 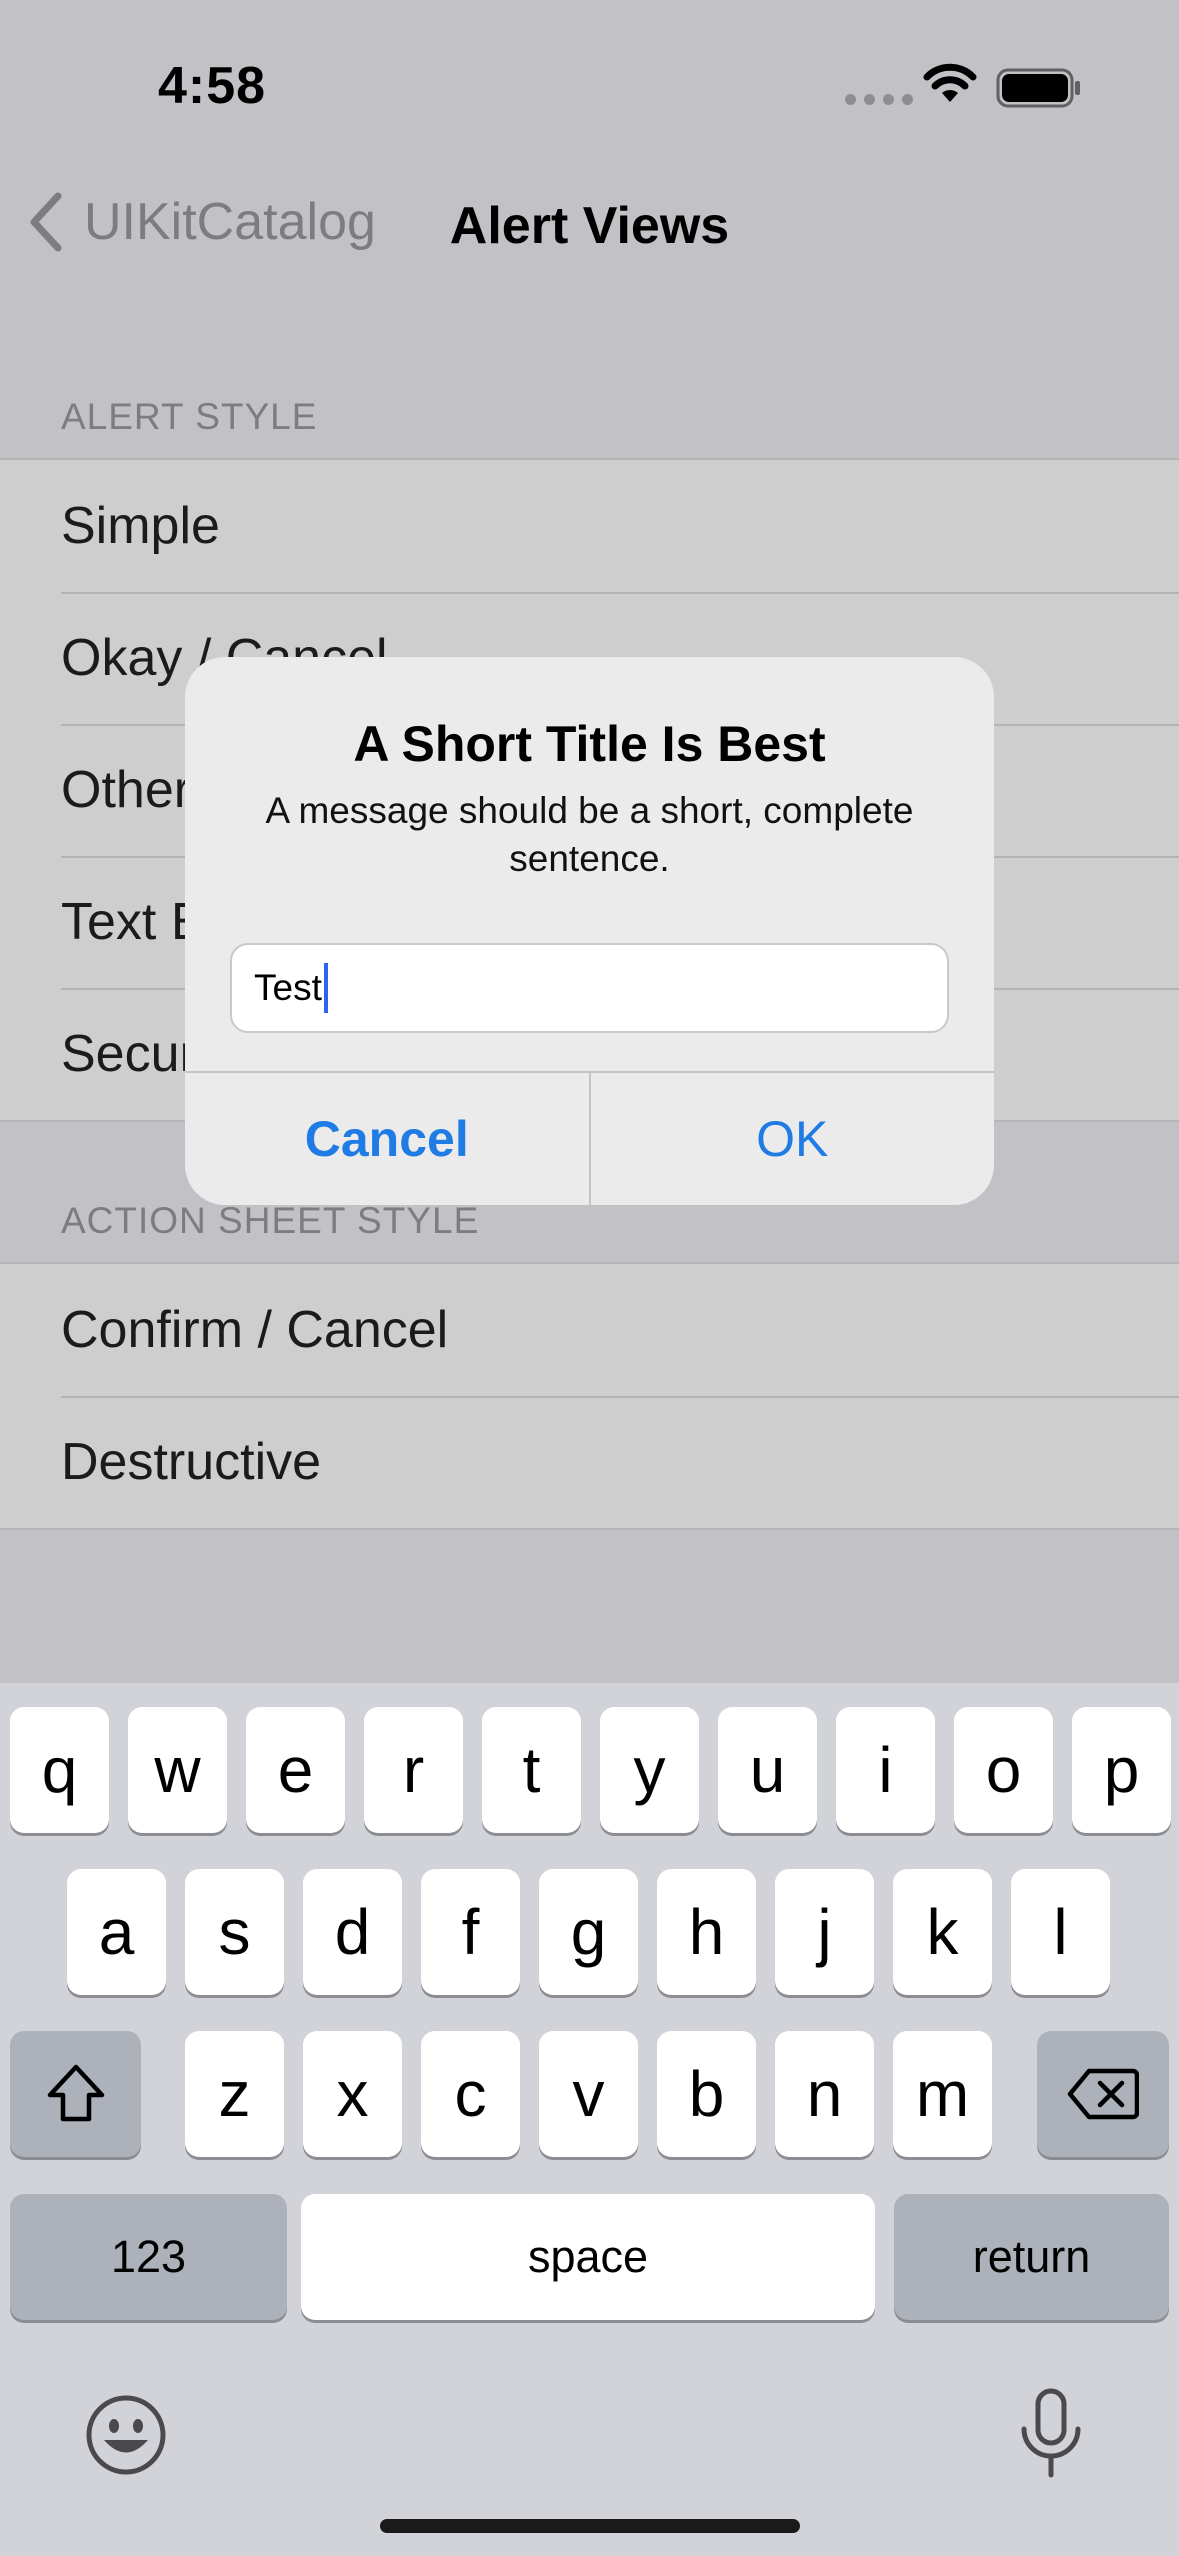 I want to click on key-w: w, so click(x=177, y=1770).